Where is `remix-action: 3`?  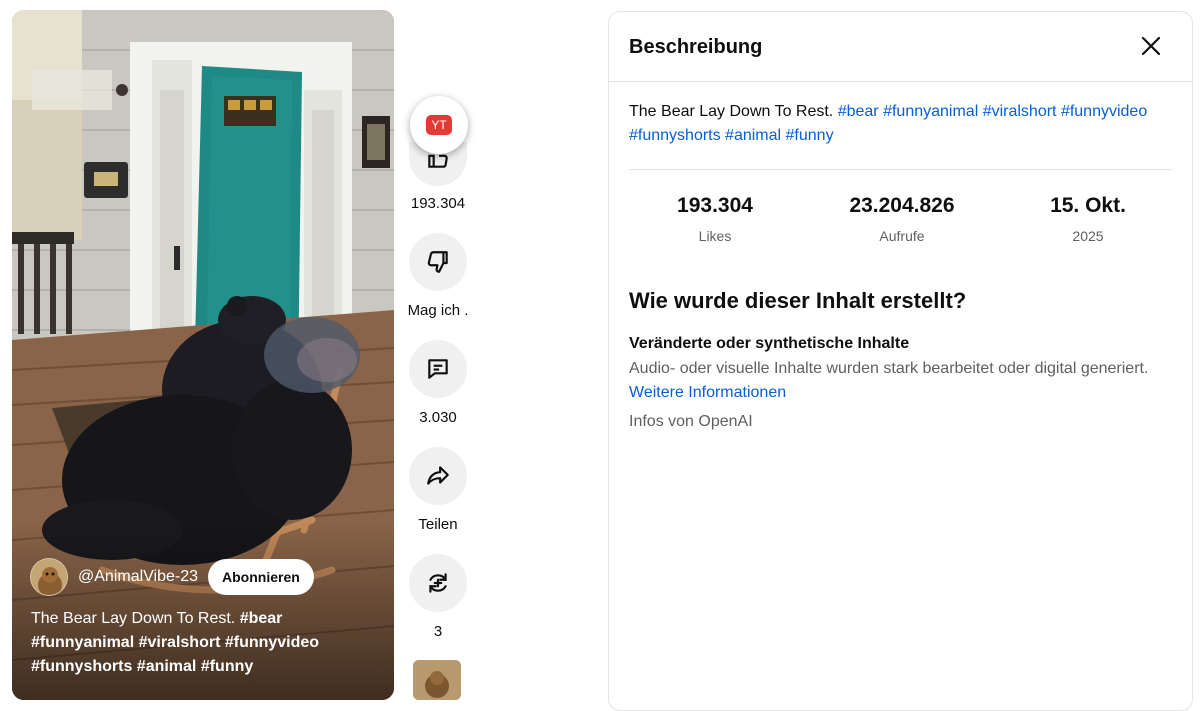 remix-action: 3 is located at coordinates (438, 597).